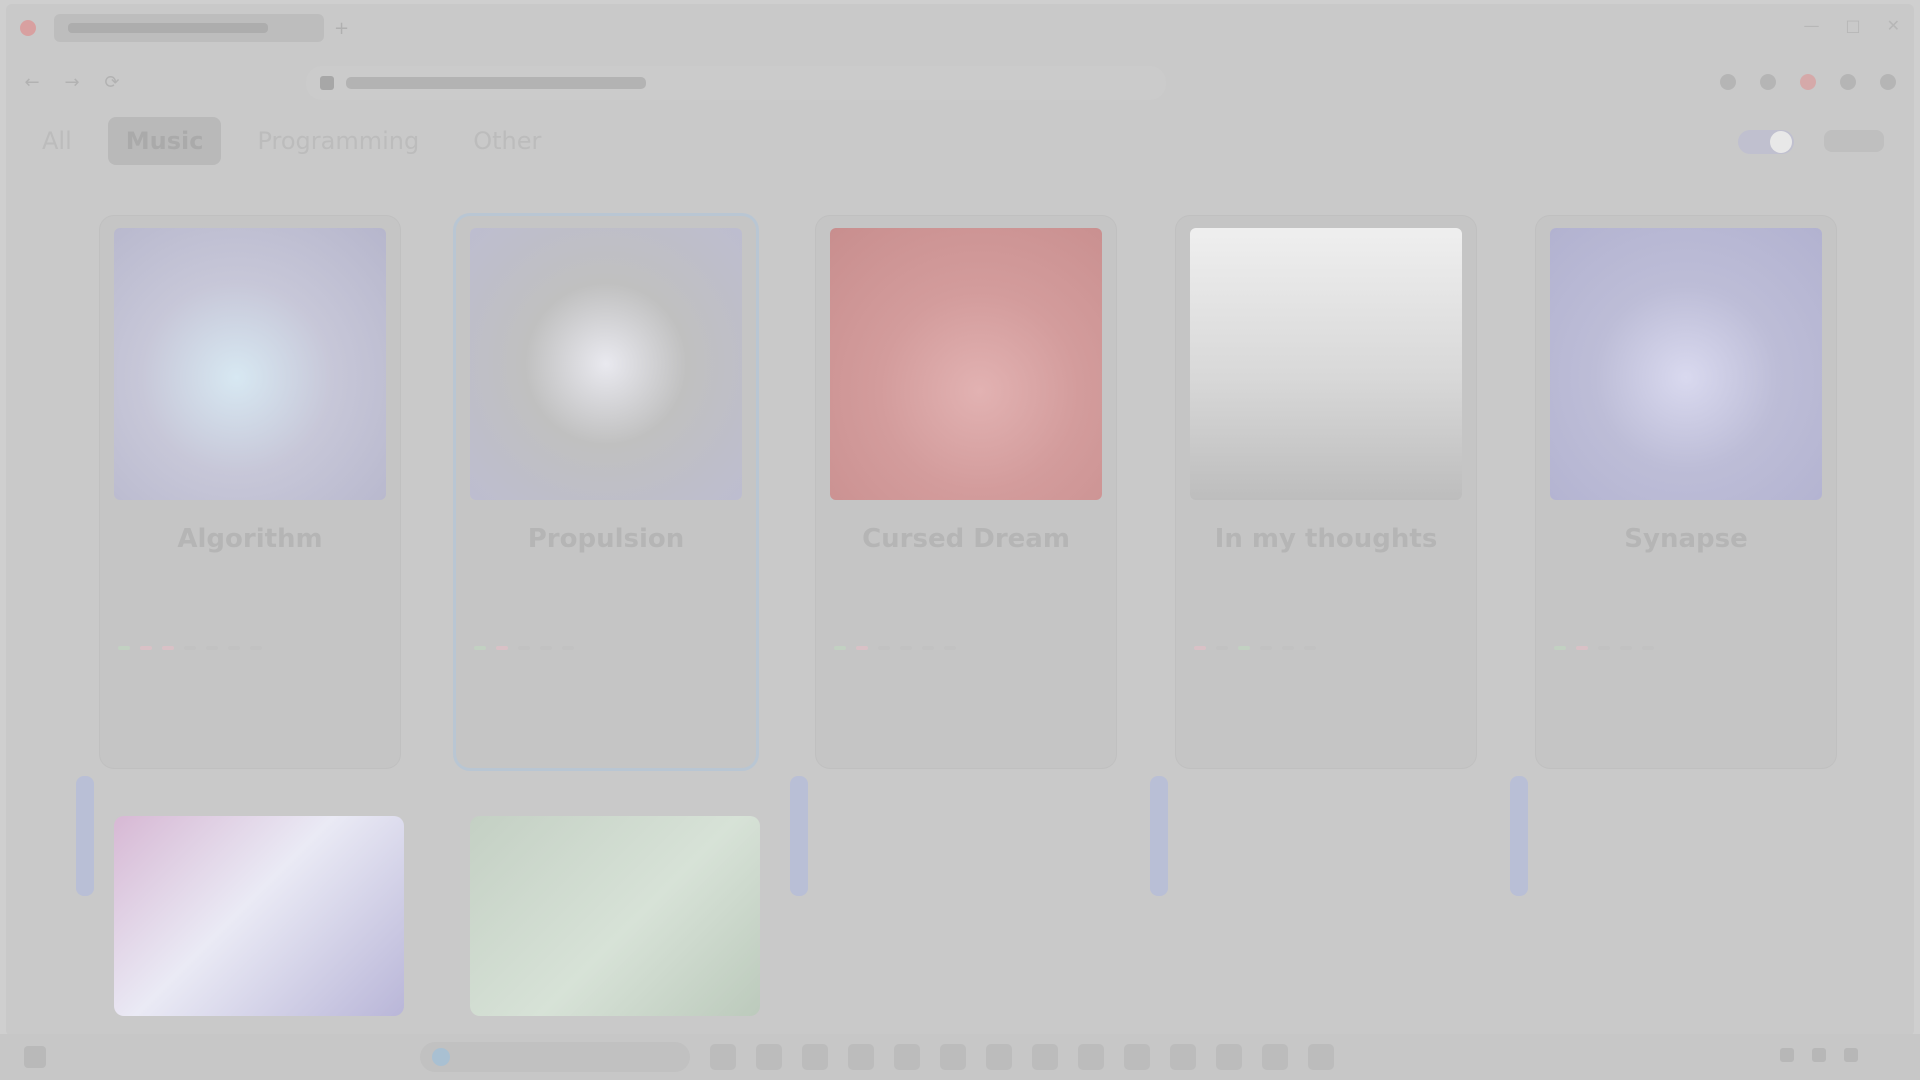  I want to click on active-tab, so click(189, 28).